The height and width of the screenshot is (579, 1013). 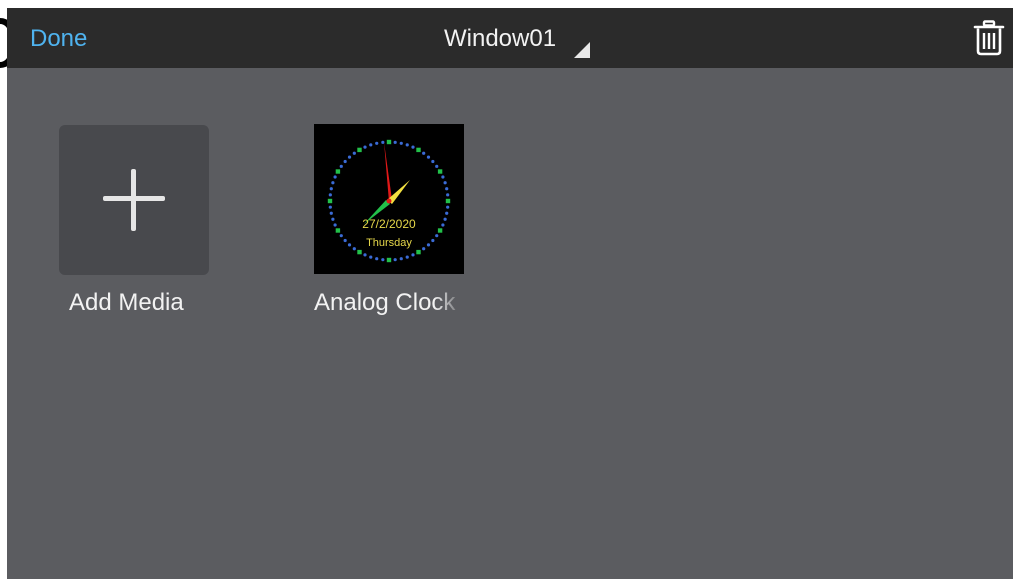 What do you see at coordinates (500, 38) in the screenshot?
I see `window-title: Window01` at bounding box center [500, 38].